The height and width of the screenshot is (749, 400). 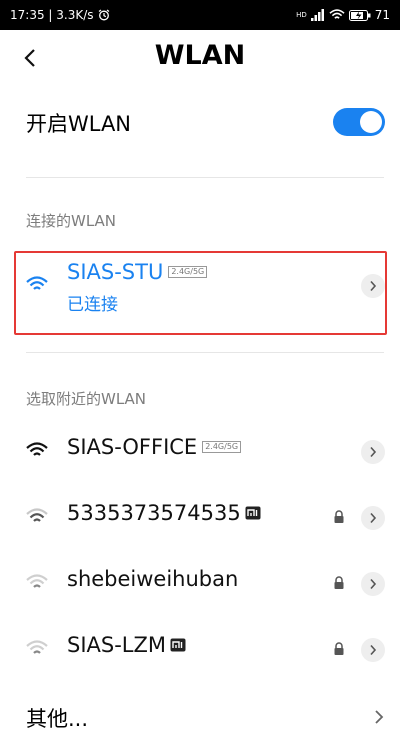 I want to click on network-row-shebeiweihuban: shebeiweihuban, so click(x=200, y=583).